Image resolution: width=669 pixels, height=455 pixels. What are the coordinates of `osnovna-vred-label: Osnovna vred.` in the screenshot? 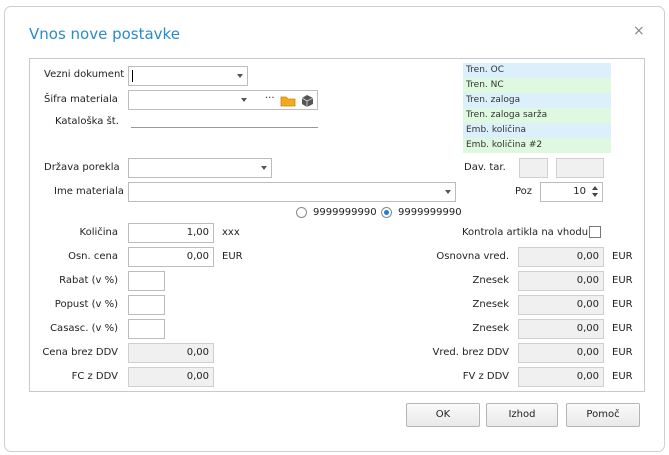 It's located at (472, 256).